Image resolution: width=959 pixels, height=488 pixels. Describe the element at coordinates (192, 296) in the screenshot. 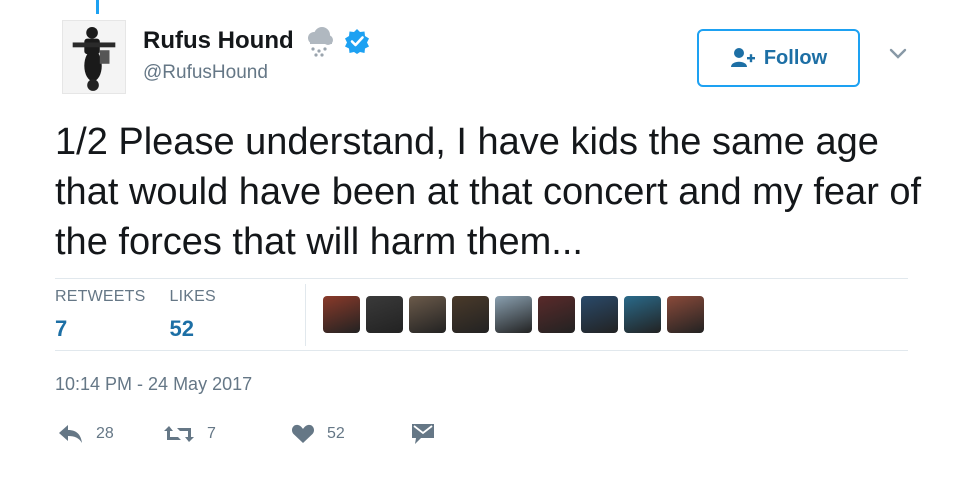

I see `likes-label: LIKES` at that location.